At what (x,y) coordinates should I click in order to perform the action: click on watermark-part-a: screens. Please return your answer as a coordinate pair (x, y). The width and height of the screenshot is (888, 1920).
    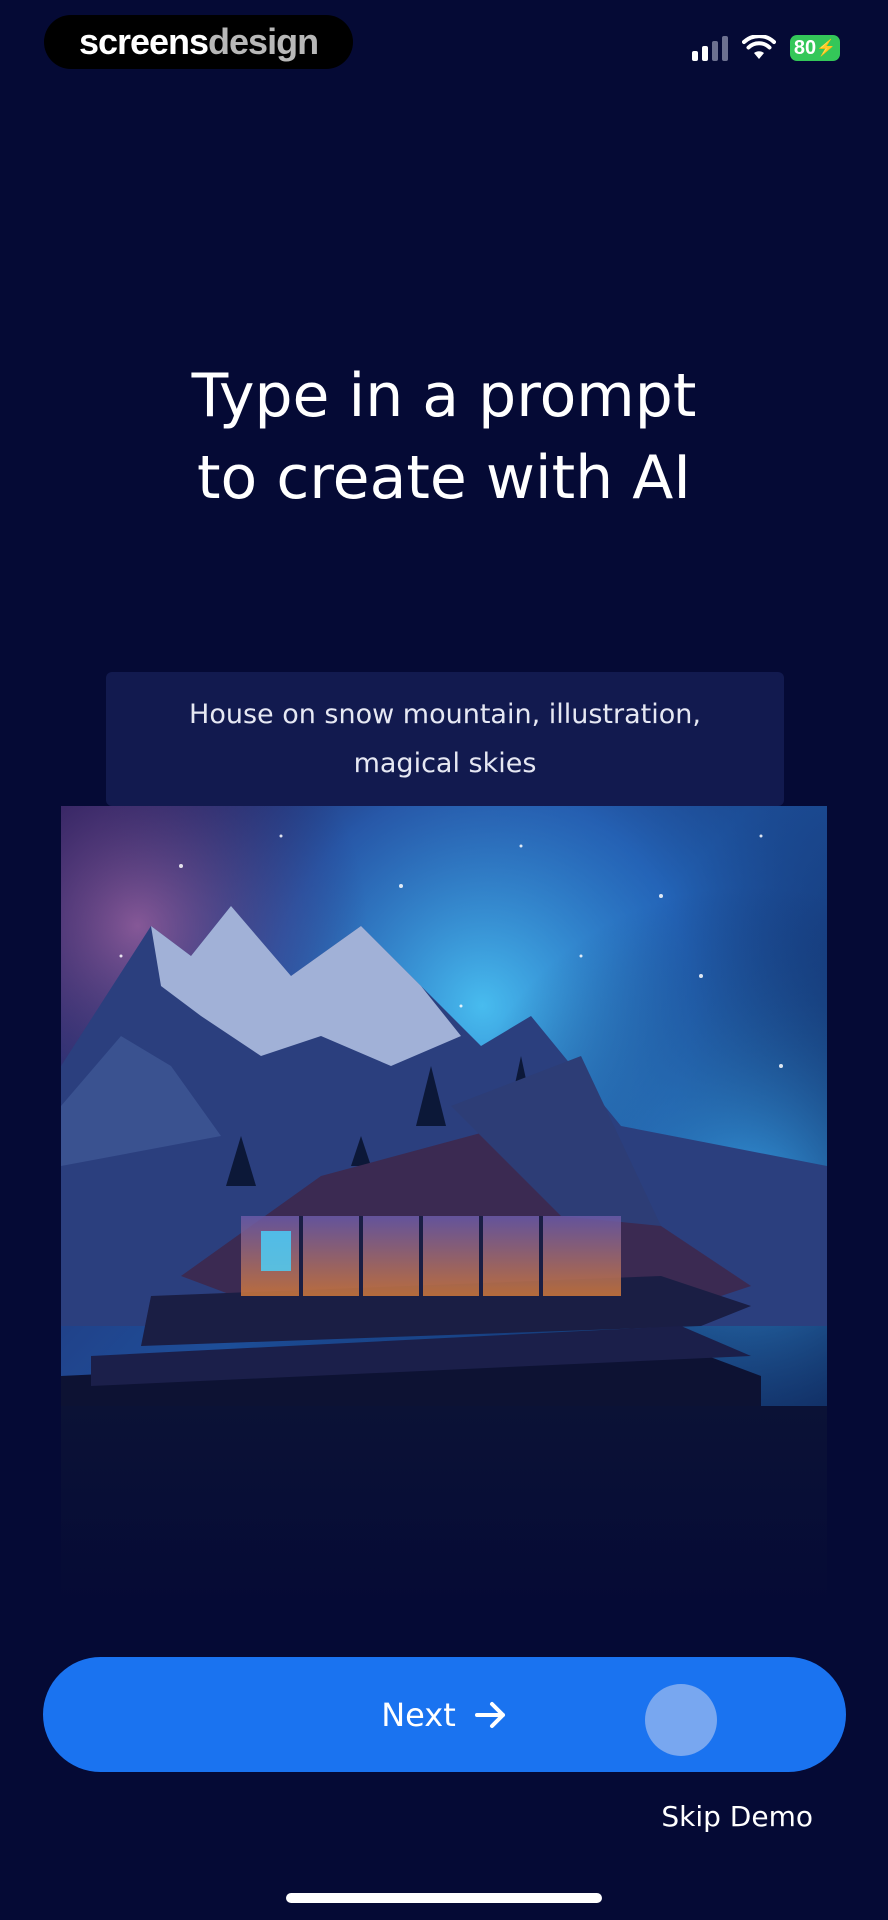
    Looking at the image, I should click on (143, 41).